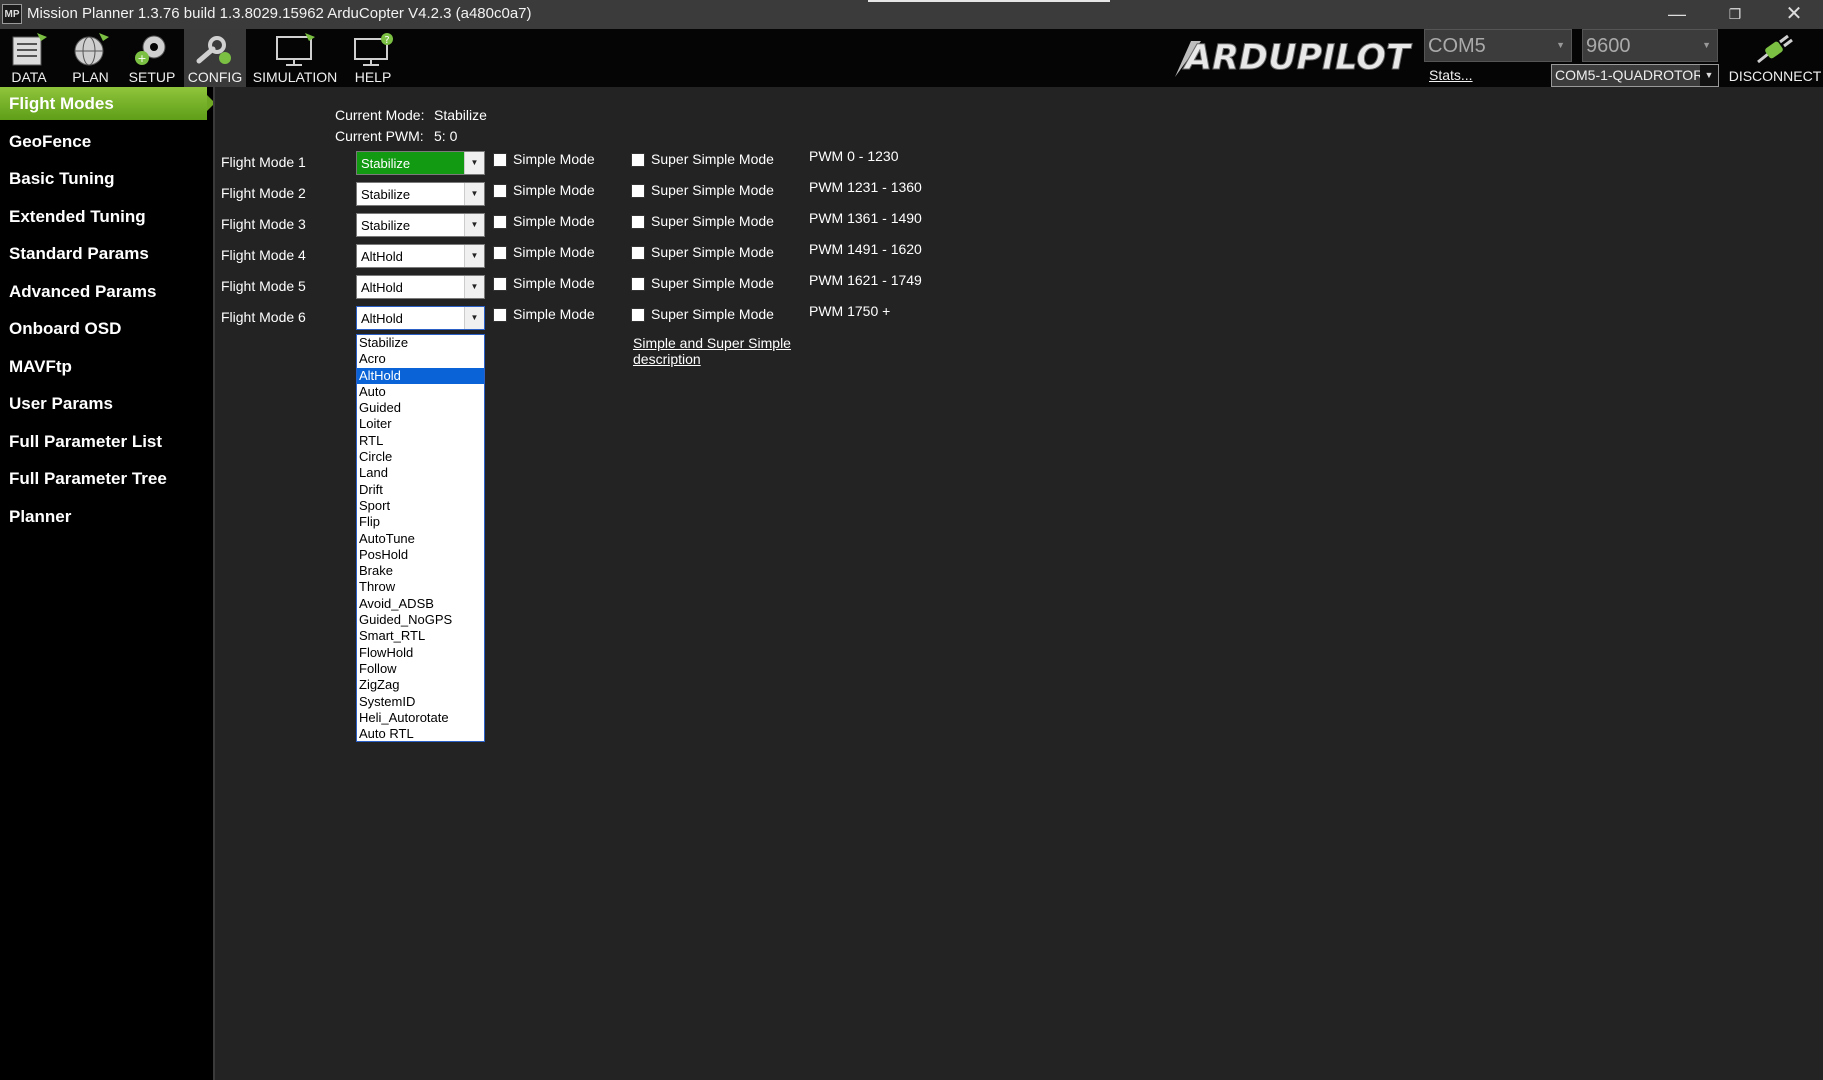 The image size is (1823, 1080). What do you see at coordinates (1498, 45) in the screenshot?
I see `port-select: COM5 ▼` at bounding box center [1498, 45].